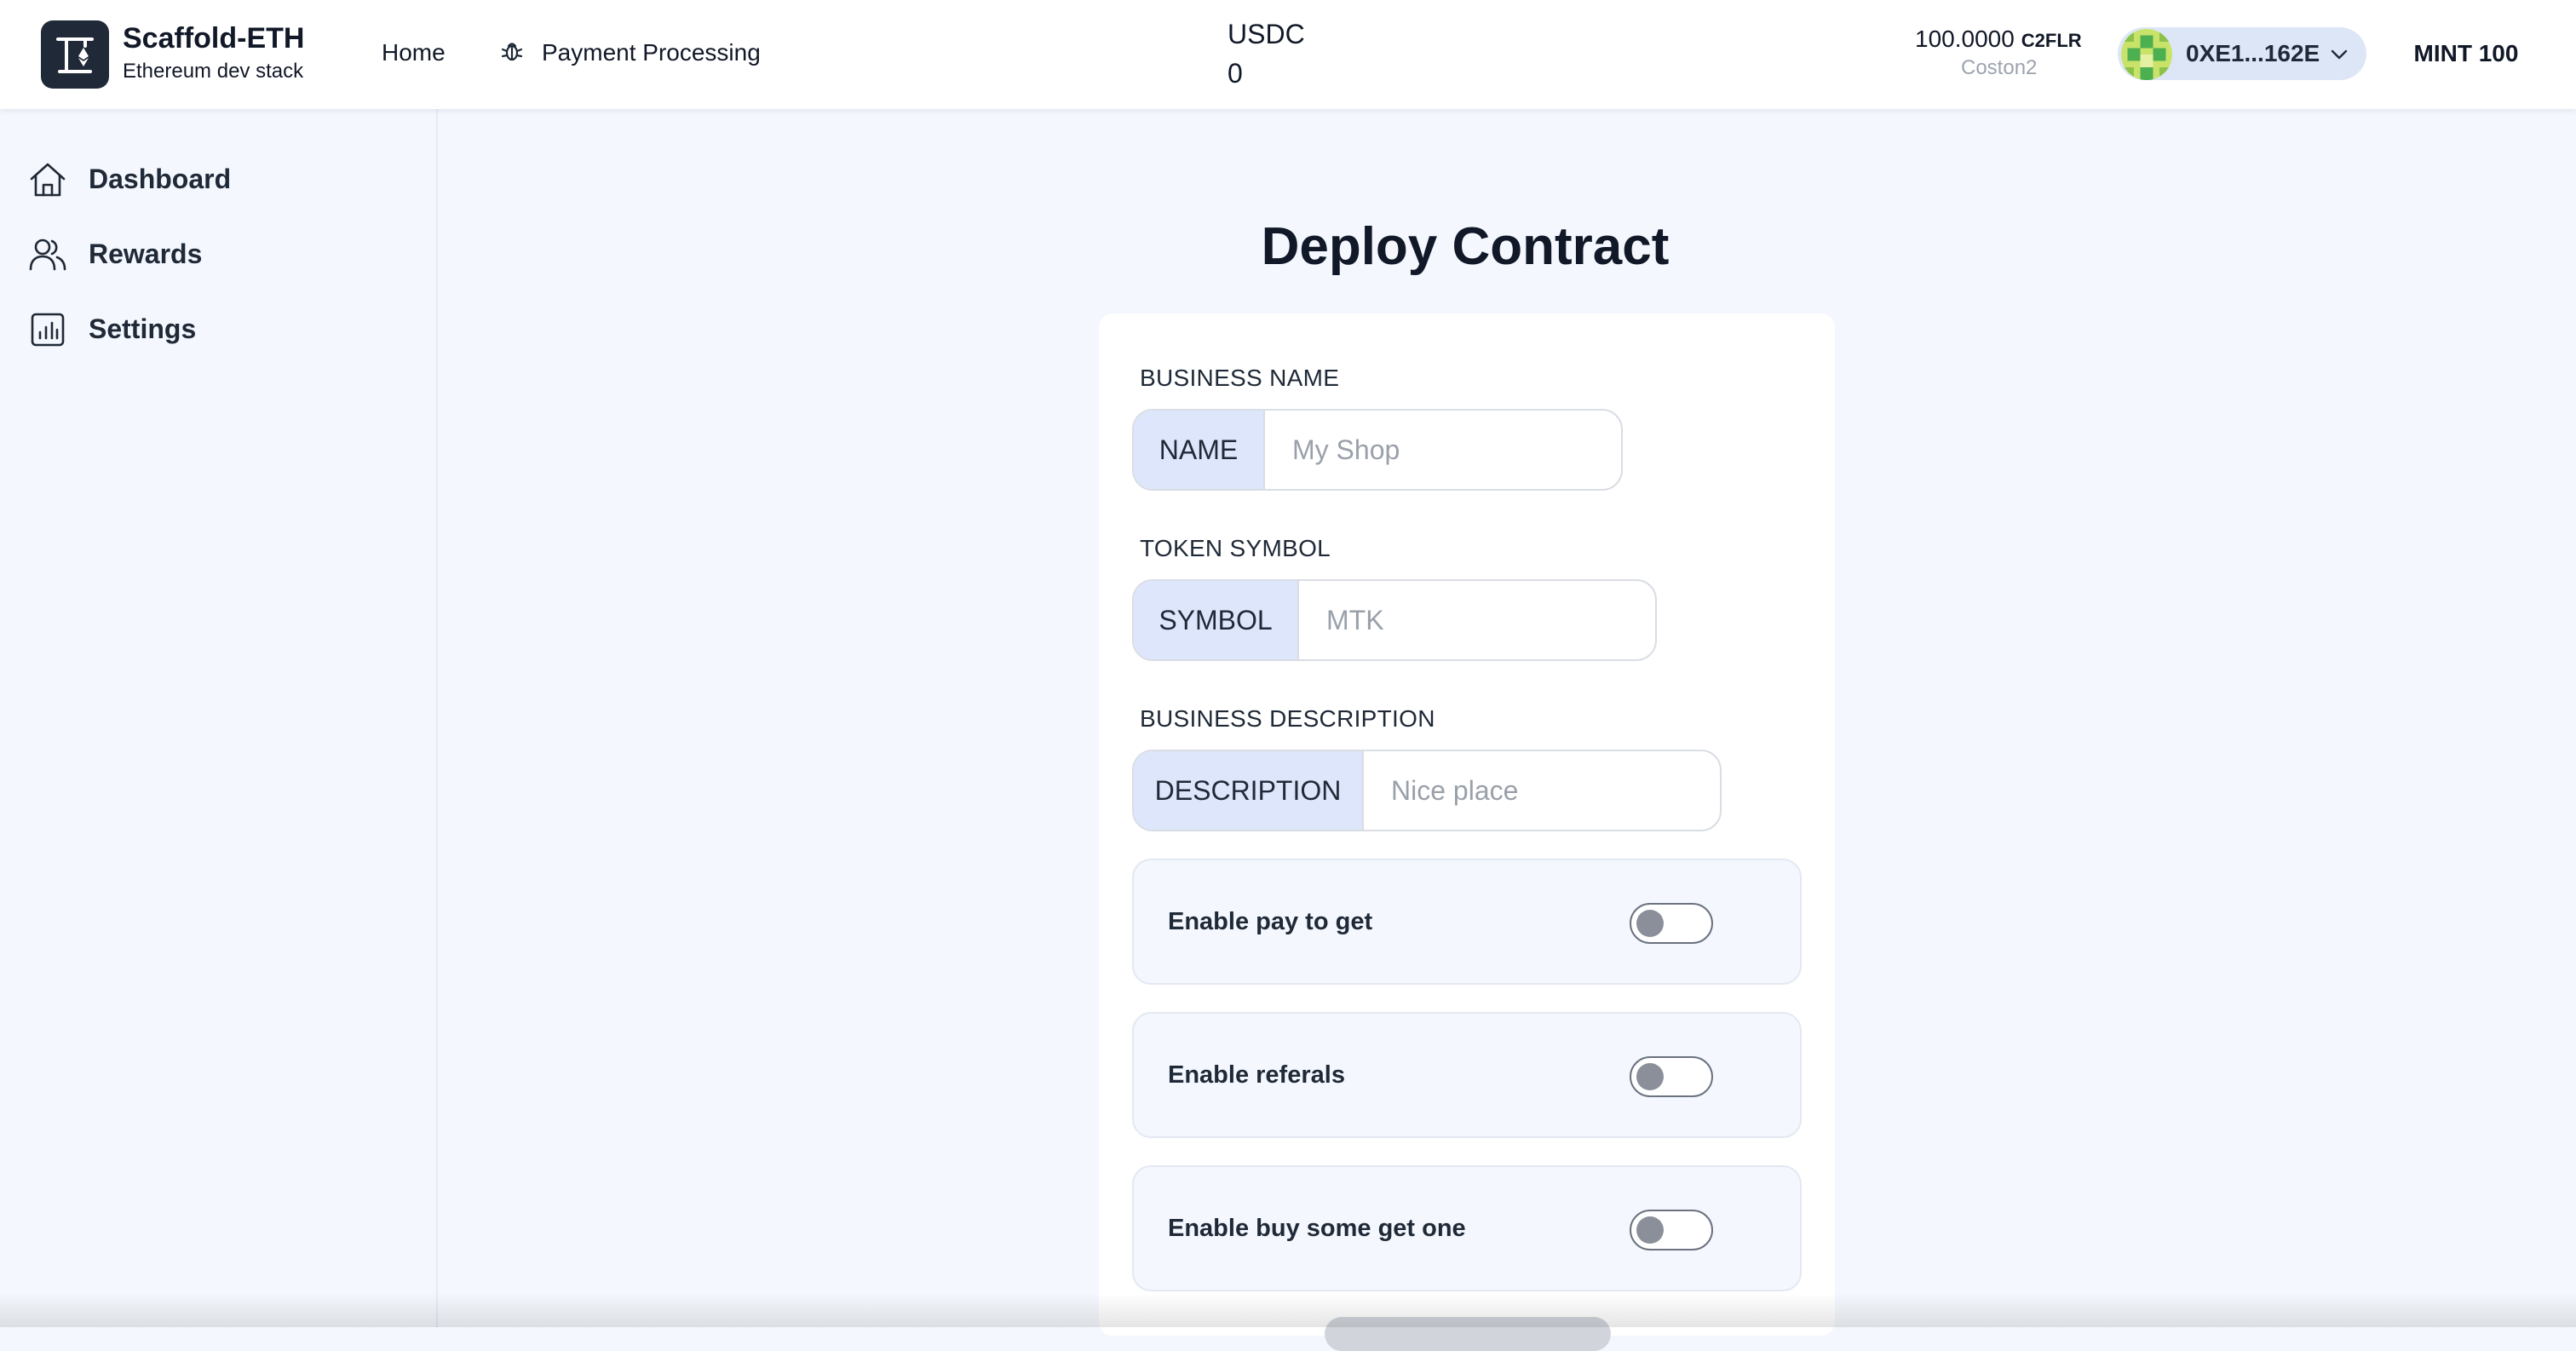 This screenshot has height=1351, width=2576. Describe the element at coordinates (1317, 1229) in the screenshot. I see `toggle-label: Enable buy some get one` at that location.